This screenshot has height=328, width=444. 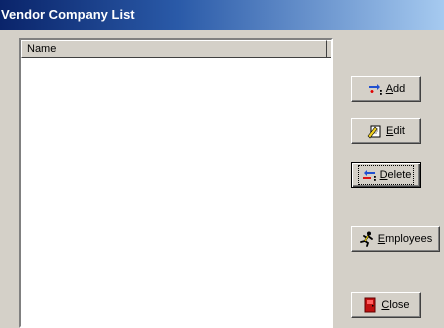 I want to click on add-button: Add, so click(x=386, y=89).